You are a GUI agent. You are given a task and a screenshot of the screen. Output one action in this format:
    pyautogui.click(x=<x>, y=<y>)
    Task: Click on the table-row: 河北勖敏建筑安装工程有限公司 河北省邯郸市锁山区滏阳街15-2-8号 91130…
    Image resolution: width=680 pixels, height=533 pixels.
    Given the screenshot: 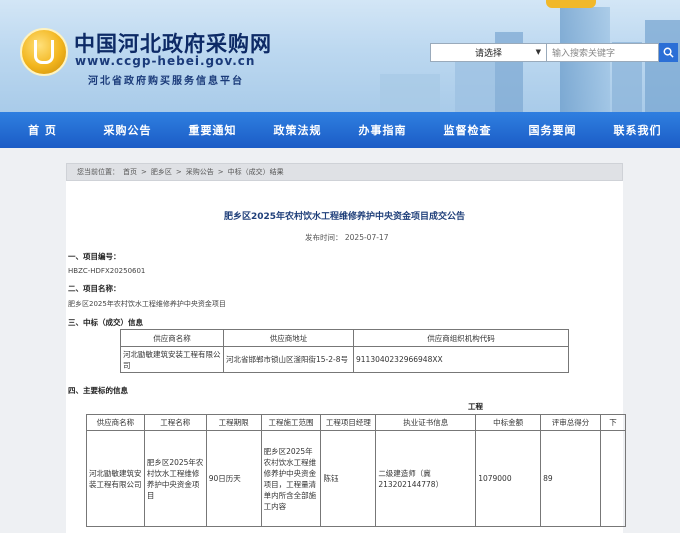 What is the action you would take?
    pyautogui.click(x=344, y=359)
    